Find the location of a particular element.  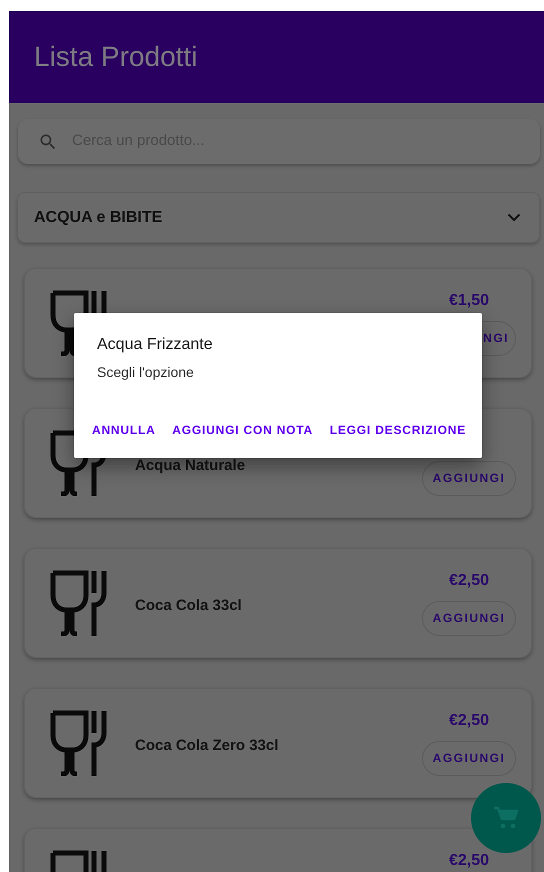

dialog-action-button: AGGIUNGI CON NOTA is located at coordinates (243, 430).